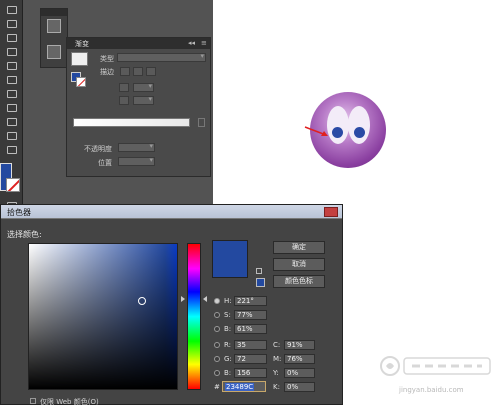 The height and width of the screenshot is (405, 500). What do you see at coordinates (142, 301) in the screenshot?
I see `color-field-cursor` at bounding box center [142, 301].